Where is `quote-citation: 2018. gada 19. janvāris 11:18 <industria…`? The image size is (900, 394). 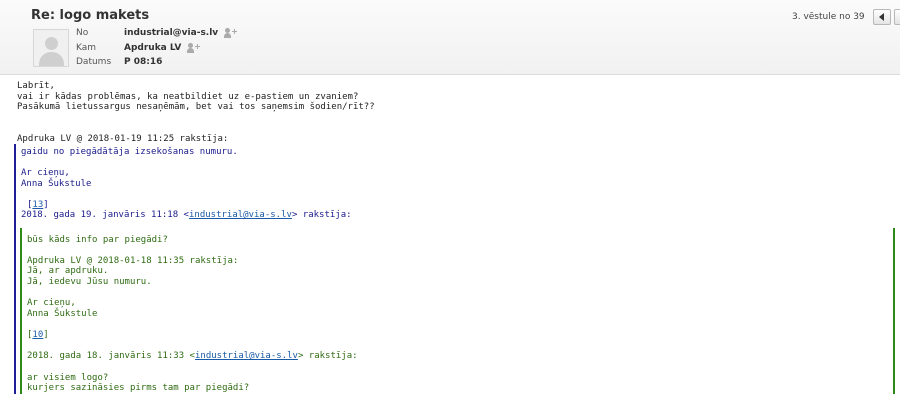
quote-citation: 2018. gada 19. janvāris 11:18 <industria… is located at coordinates (186, 215).